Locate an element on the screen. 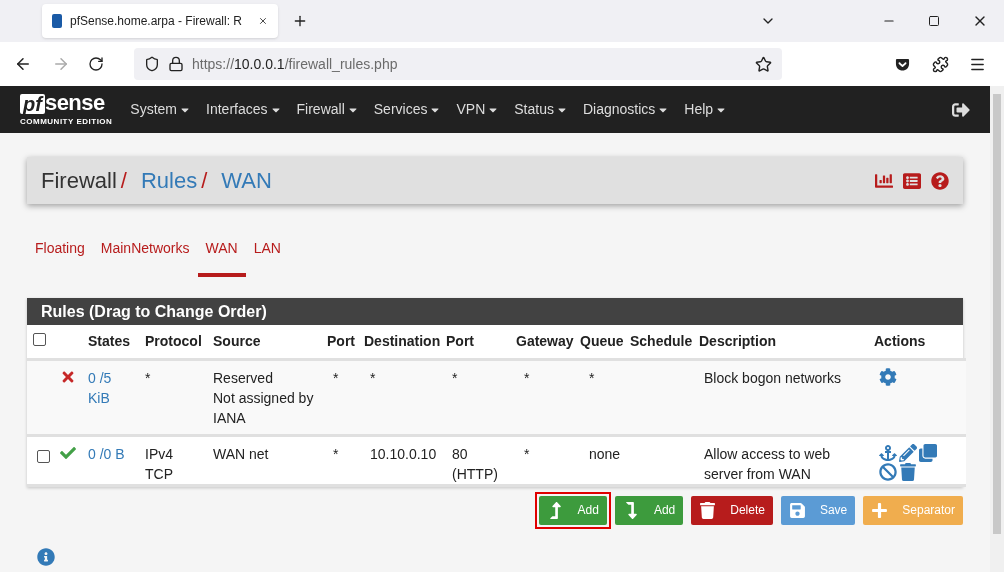 Image resolution: width=1004 pixels, height=572 pixels. pocket-icon is located at coordinates (902, 64).